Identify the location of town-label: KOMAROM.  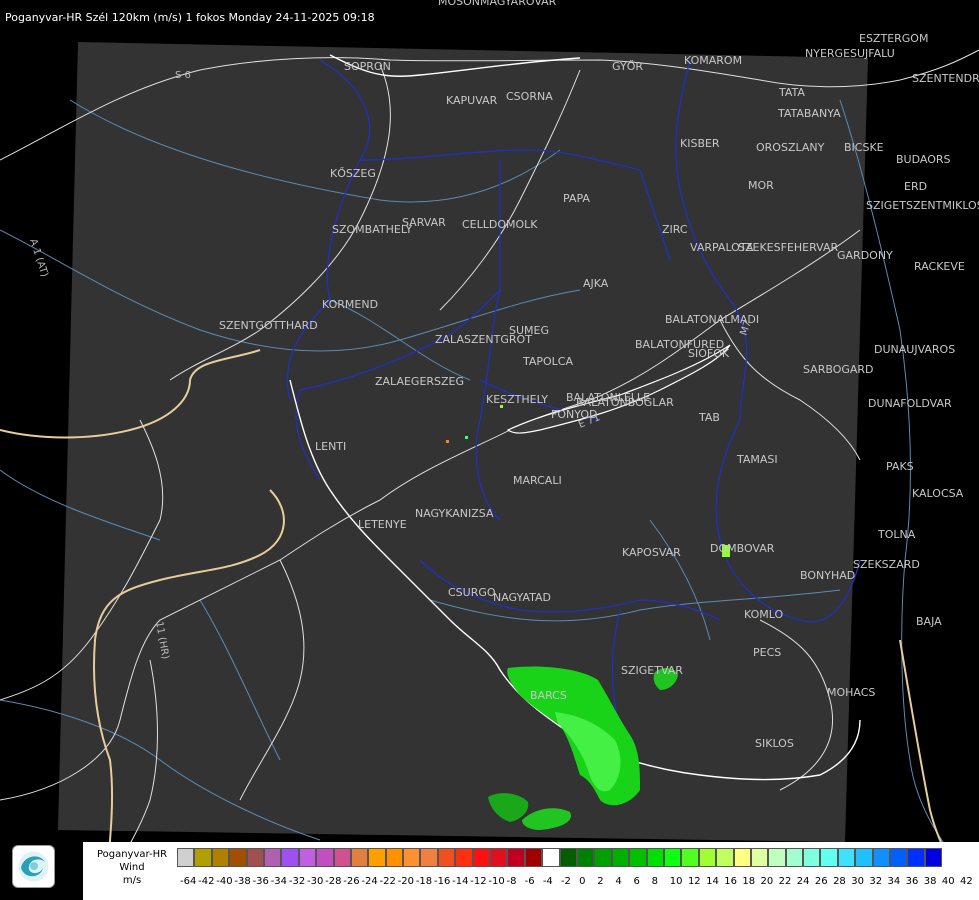
(713, 60).